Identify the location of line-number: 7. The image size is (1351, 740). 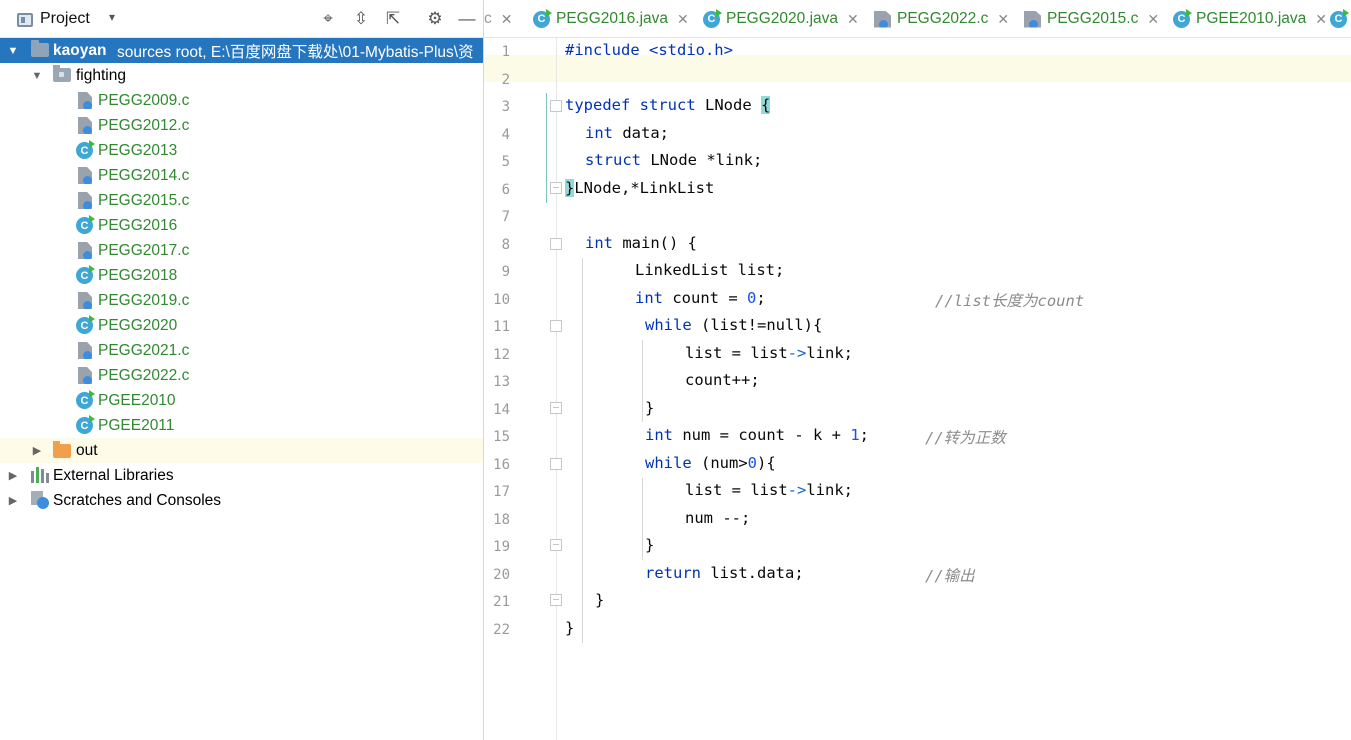
(505, 217).